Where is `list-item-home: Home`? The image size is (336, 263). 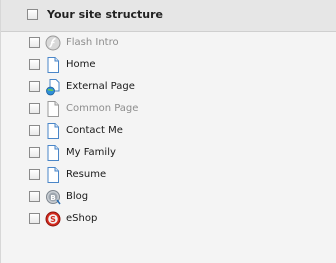
list-item-home: Home is located at coordinates (179, 65).